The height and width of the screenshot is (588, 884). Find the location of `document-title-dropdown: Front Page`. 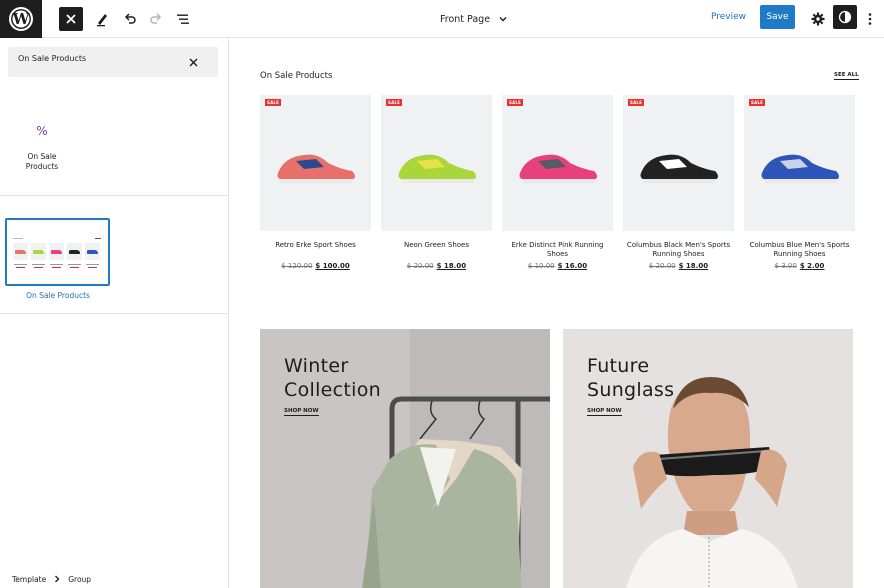

document-title-dropdown: Front Page is located at coordinates (474, 19).